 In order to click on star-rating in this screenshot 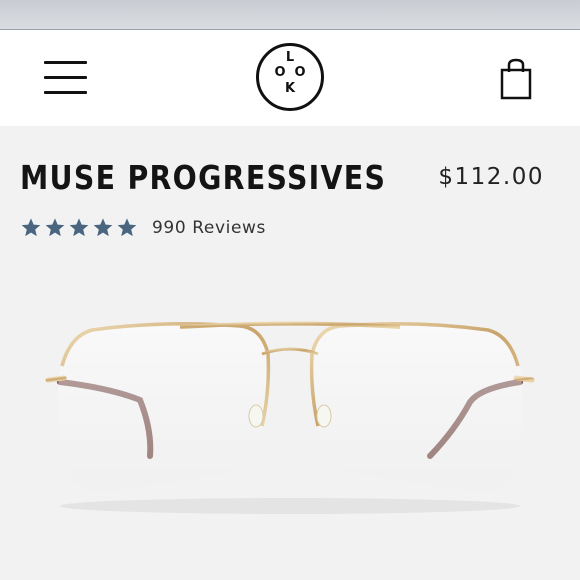, I will do `click(79, 228)`.